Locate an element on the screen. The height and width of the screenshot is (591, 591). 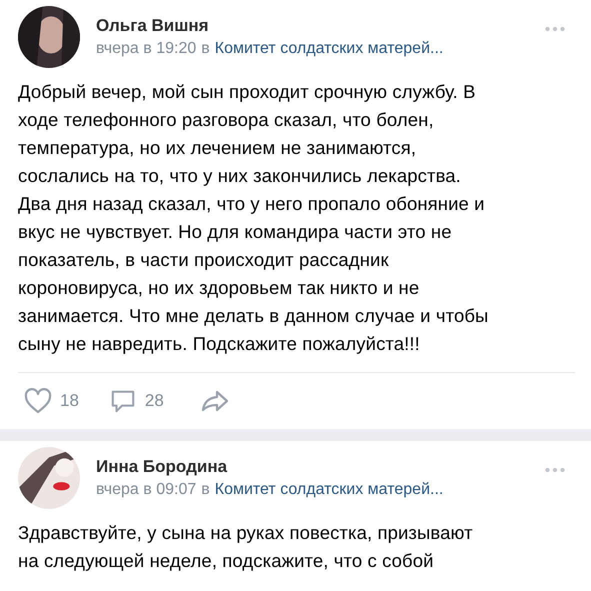
comment-count: 28 is located at coordinates (154, 401).